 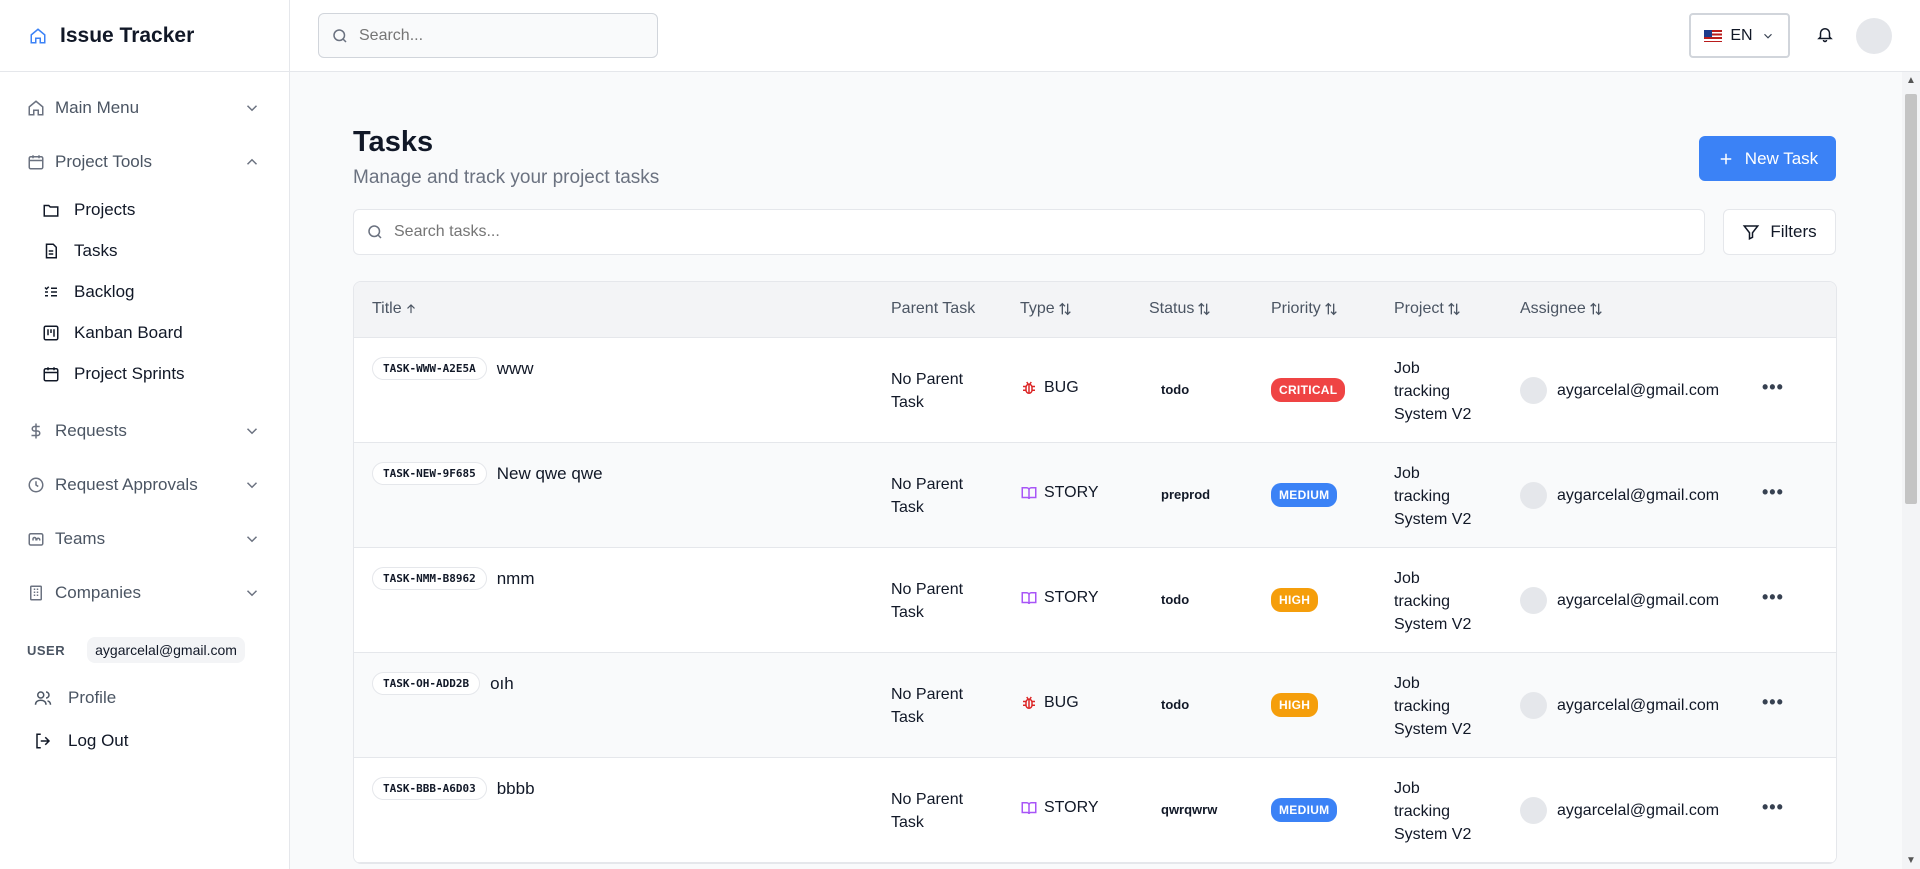 What do you see at coordinates (453, 788) in the screenshot?
I see `task-title-cell: TASK-BBB-A6D03 bbbb` at bounding box center [453, 788].